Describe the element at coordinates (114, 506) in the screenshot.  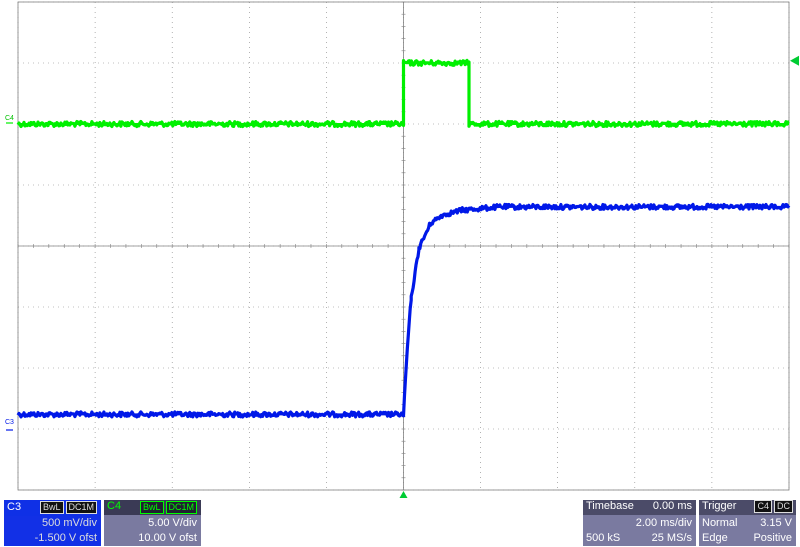
I see `c4-name: C4` at that location.